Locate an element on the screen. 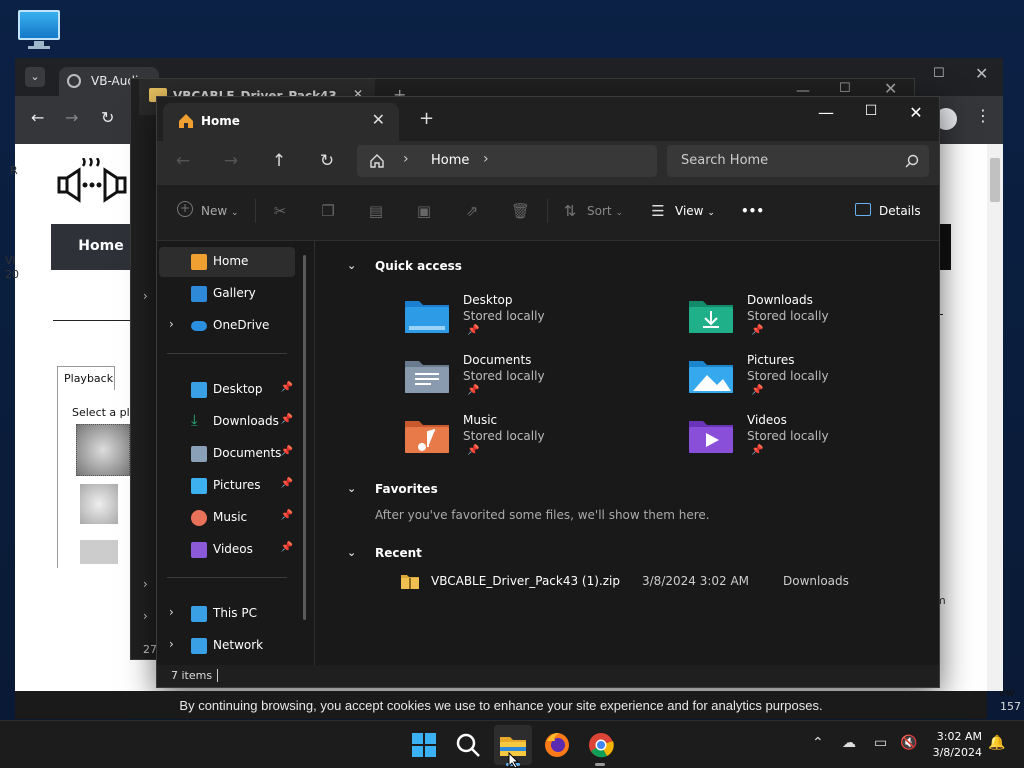 The height and width of the screenshot is (768, 1024). section-quick-access: ⌄ Quick access is located at coordinates (404, 266).